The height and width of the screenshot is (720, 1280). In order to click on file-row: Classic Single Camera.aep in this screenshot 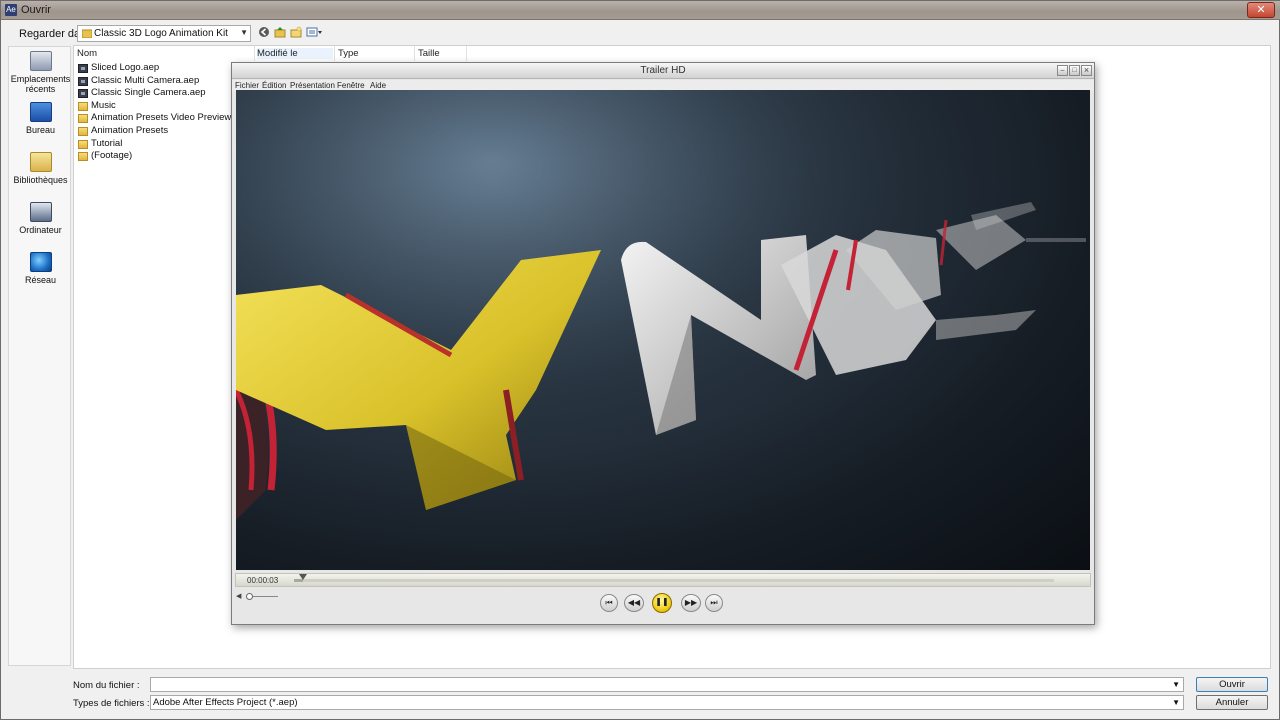, I will do `click(157, 93)`.